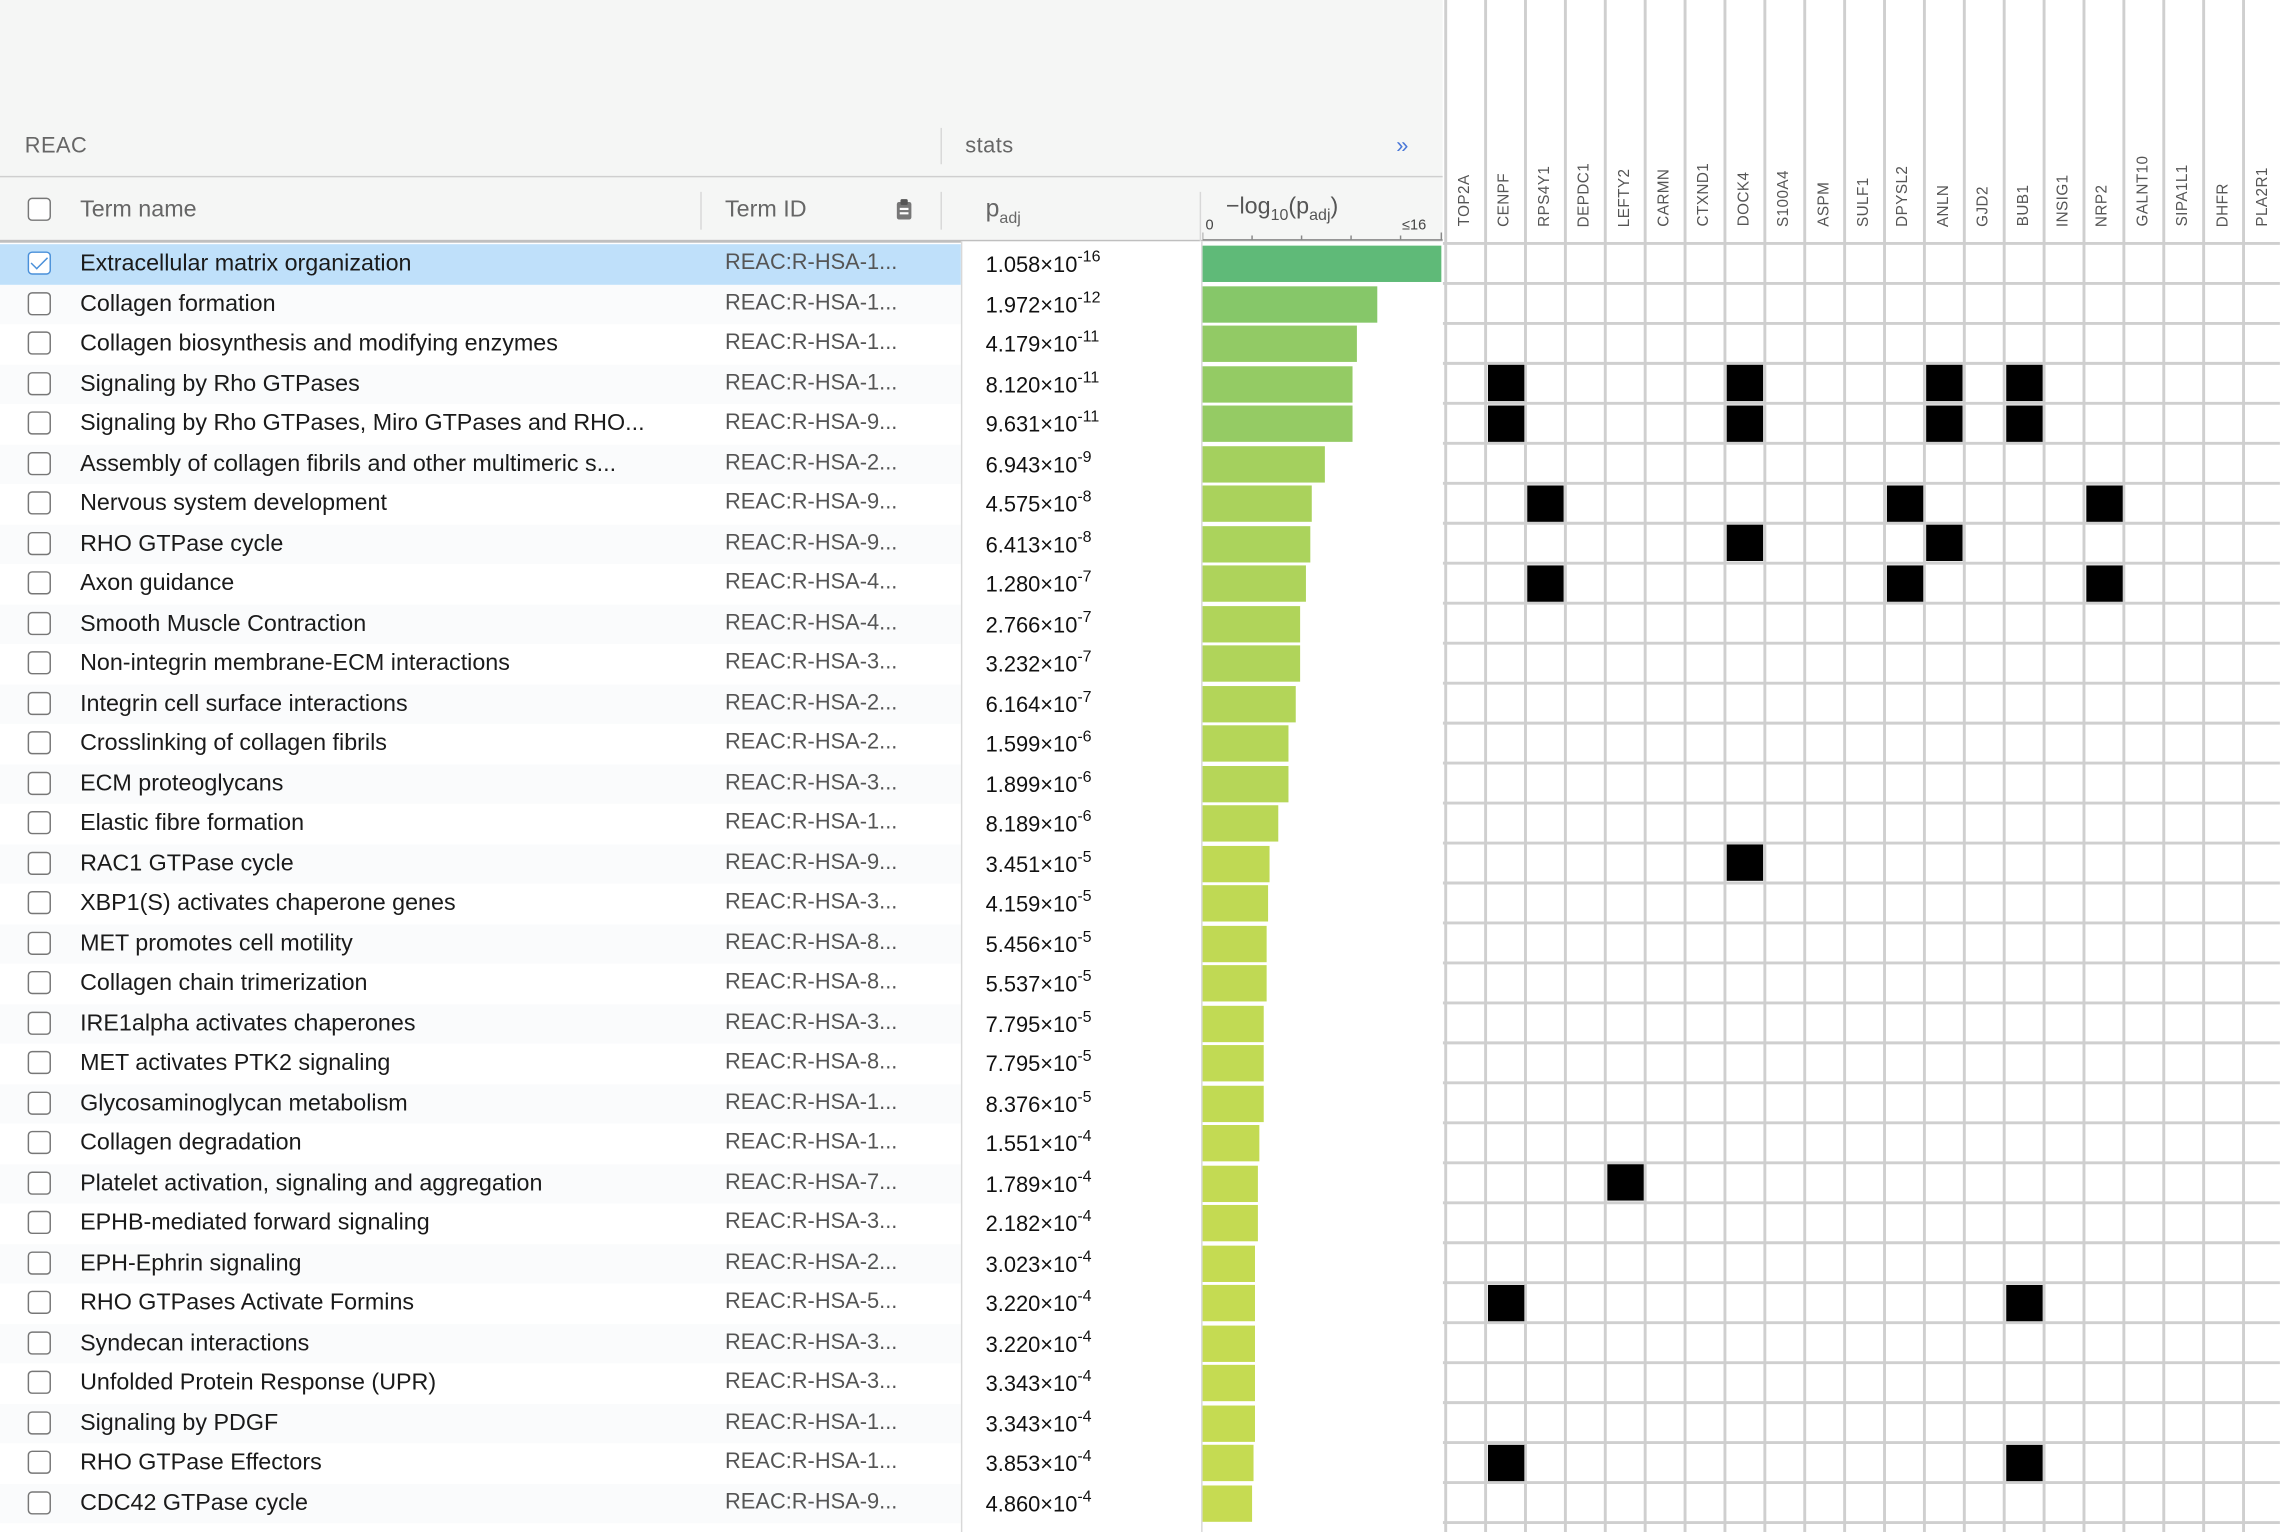 This screenshot has height=1532, width=2280. Describe the element at coordinates (1903, 196) in the screenshot. I see `gene-label: DPYSL2` at that location.